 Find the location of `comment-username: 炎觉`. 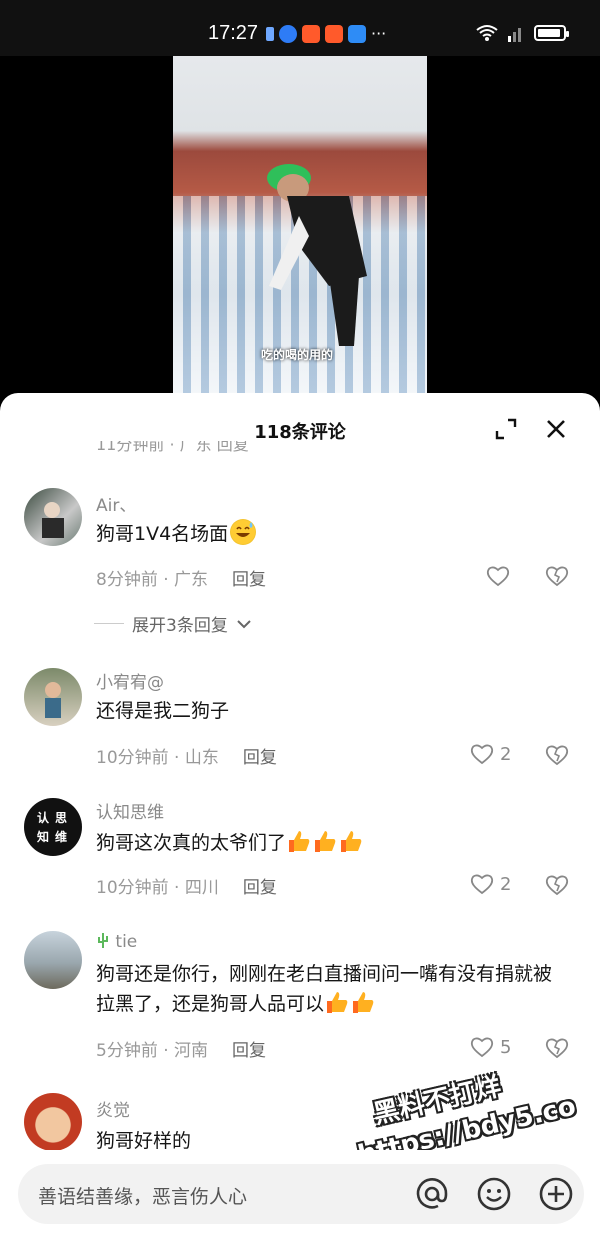

comment-username: 炎觉 is located at coordinates (113, 1108).